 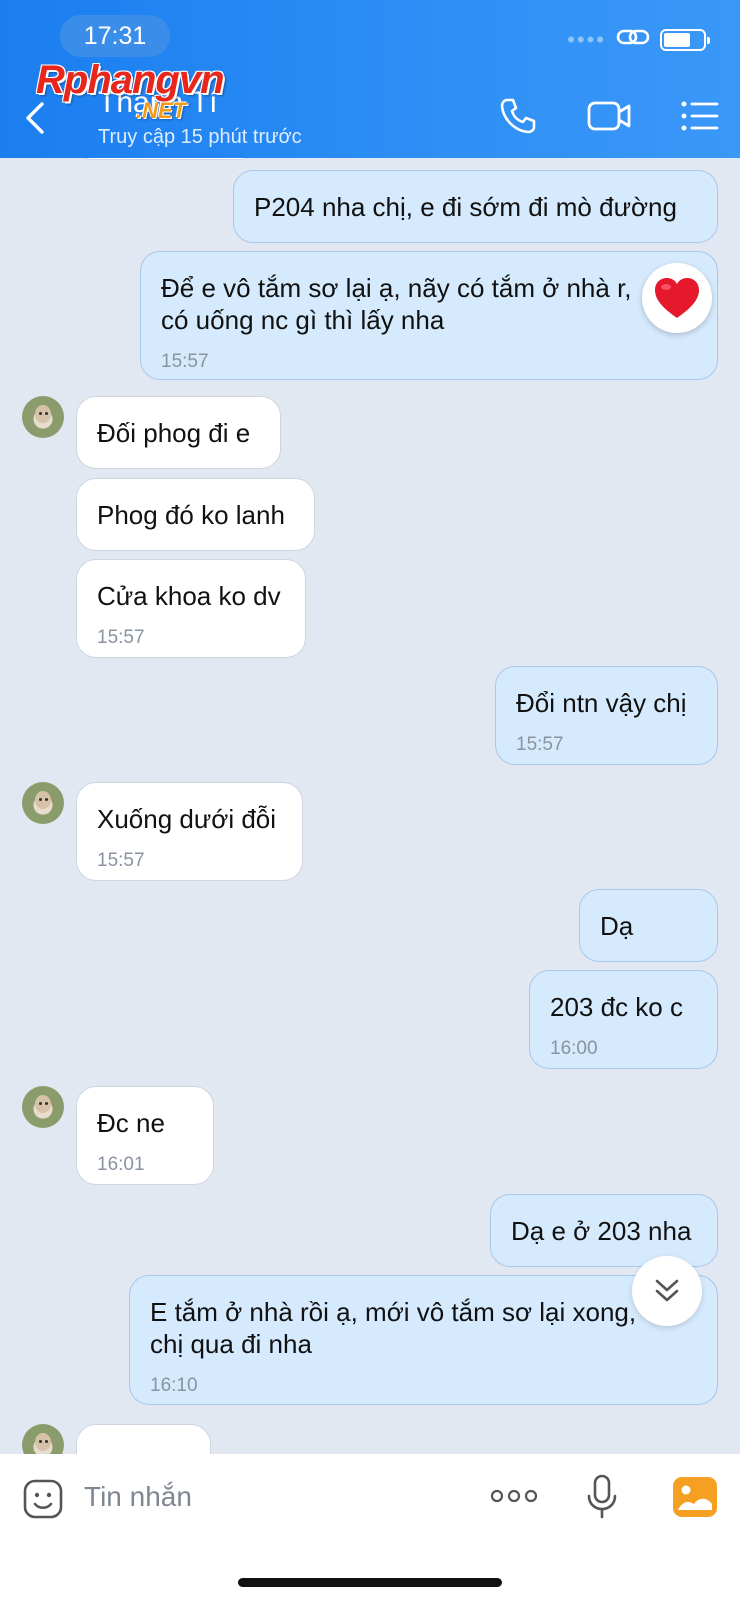 I want to click on sticker-button, so click(x=43, y=1501).